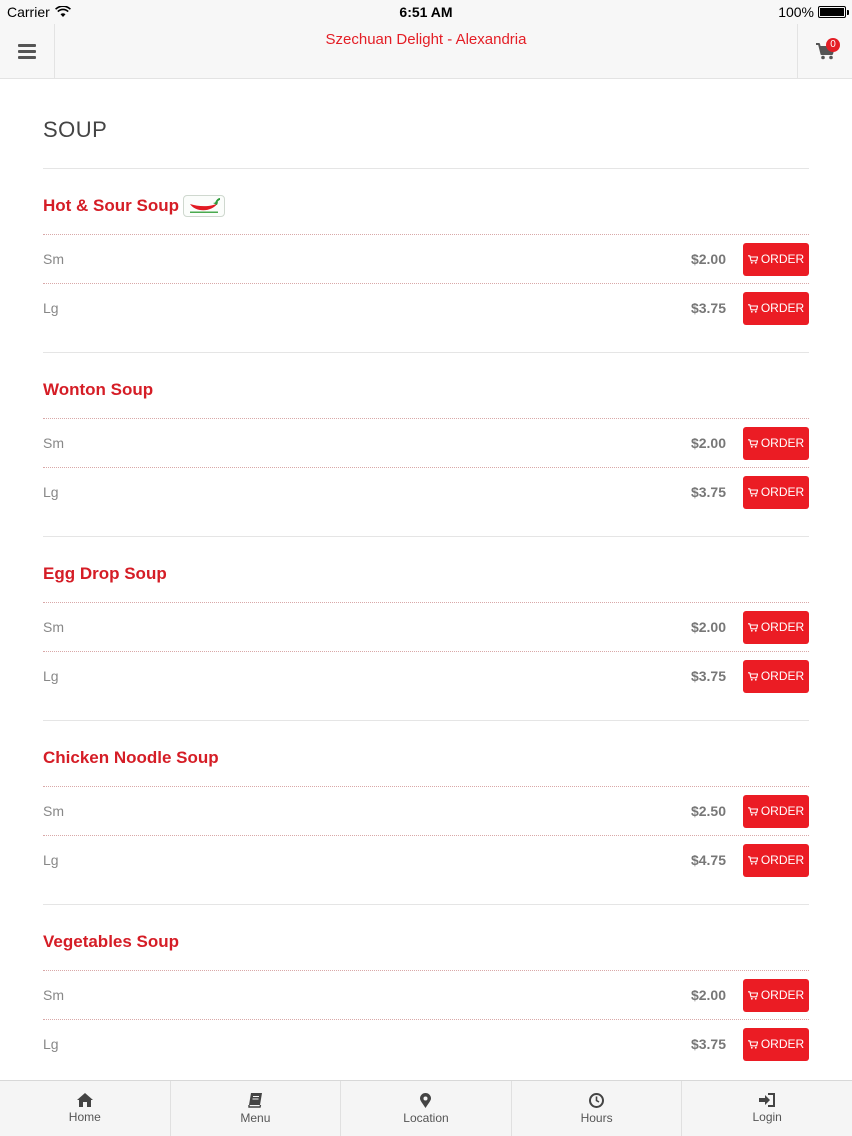 Image resolution: width=852 pixels, height=1136 pixels. What do you see at coordinates (111, 941) in the screenshot?
I see `menu-item-title: Vegetables Soup` at bounding box center [111, 941].